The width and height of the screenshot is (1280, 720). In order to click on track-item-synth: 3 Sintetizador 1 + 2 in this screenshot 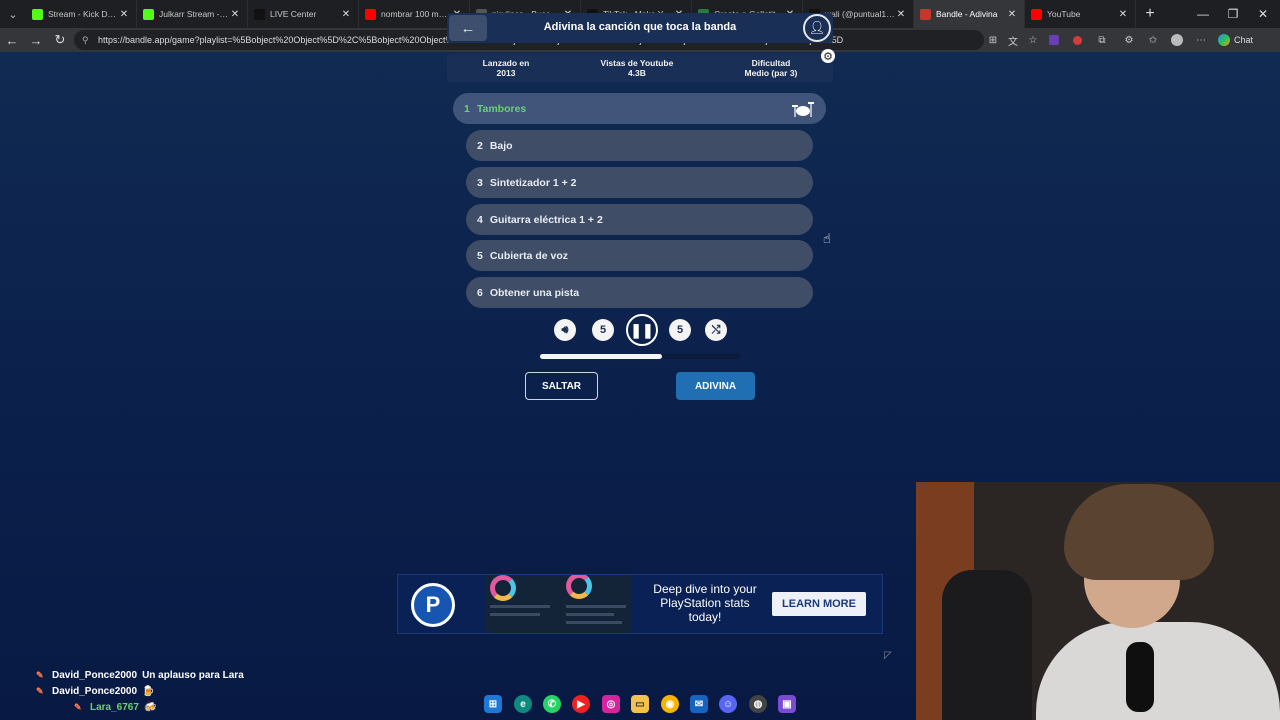, I will do `click(639, 182)`.